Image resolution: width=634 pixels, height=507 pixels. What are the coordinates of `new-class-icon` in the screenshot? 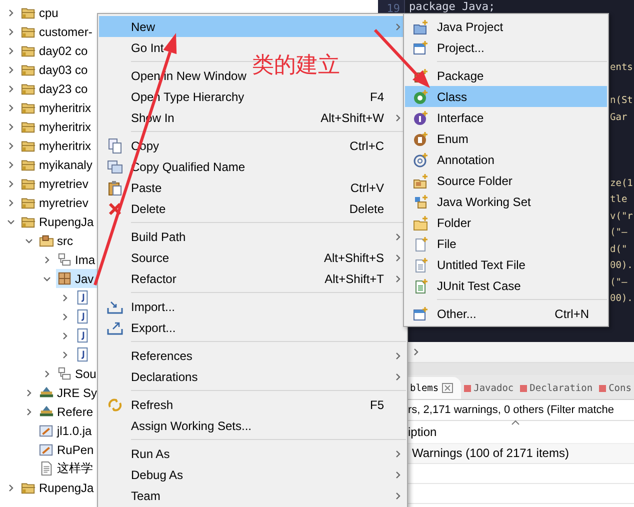 It's located at (421, 96).